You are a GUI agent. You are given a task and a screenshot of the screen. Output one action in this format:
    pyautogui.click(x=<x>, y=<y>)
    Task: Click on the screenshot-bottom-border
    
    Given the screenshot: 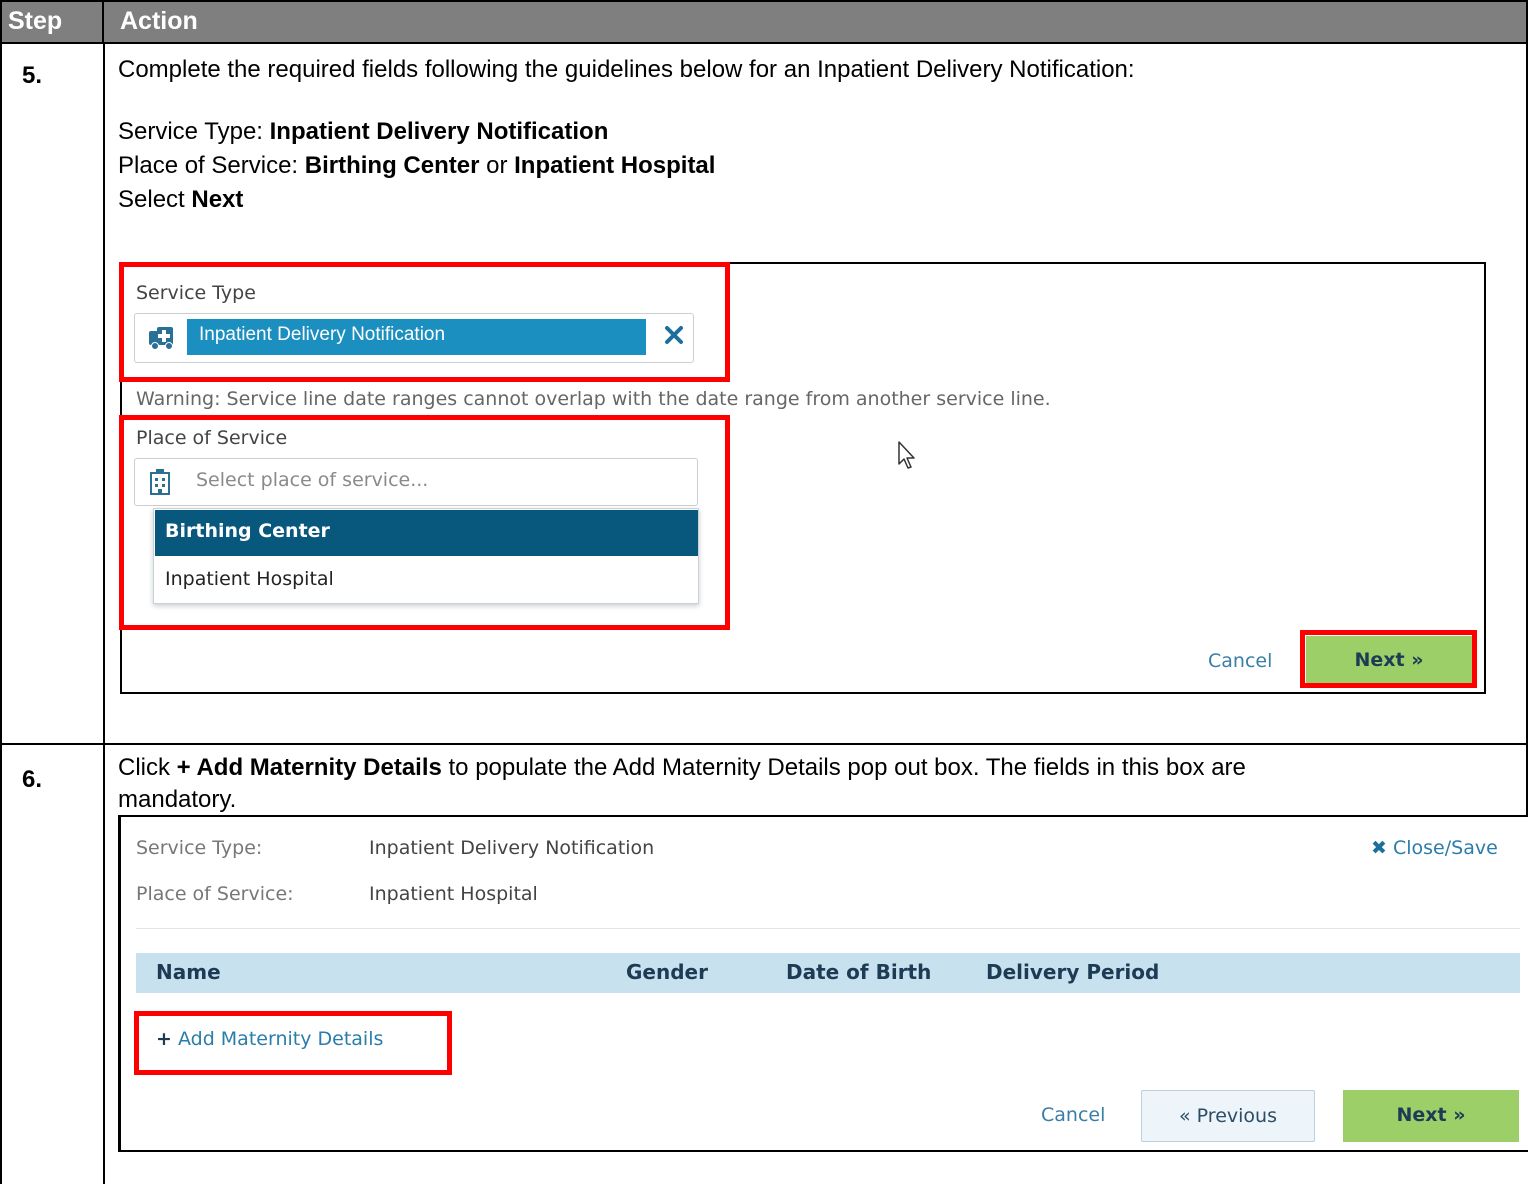 What is the action you would take?
    pyautogui.click(x=823, y=1151)
    